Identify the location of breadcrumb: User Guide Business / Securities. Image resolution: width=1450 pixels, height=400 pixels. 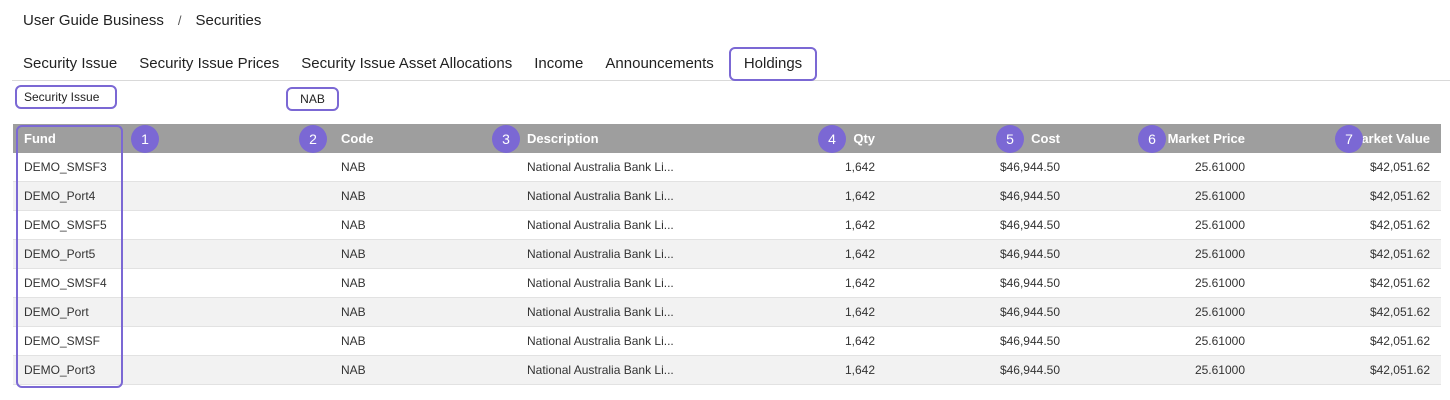
(142, 20).